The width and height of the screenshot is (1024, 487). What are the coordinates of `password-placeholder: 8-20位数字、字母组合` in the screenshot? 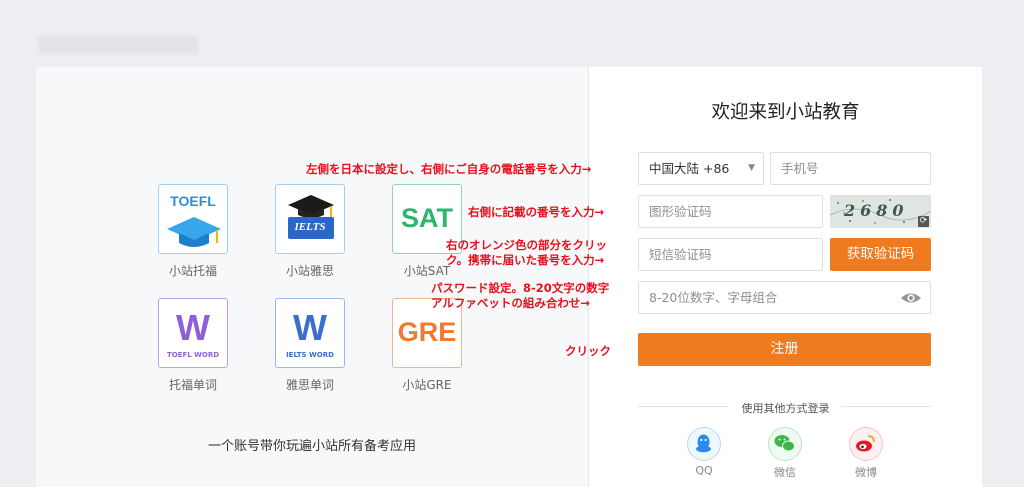 It's located at (713, 297).